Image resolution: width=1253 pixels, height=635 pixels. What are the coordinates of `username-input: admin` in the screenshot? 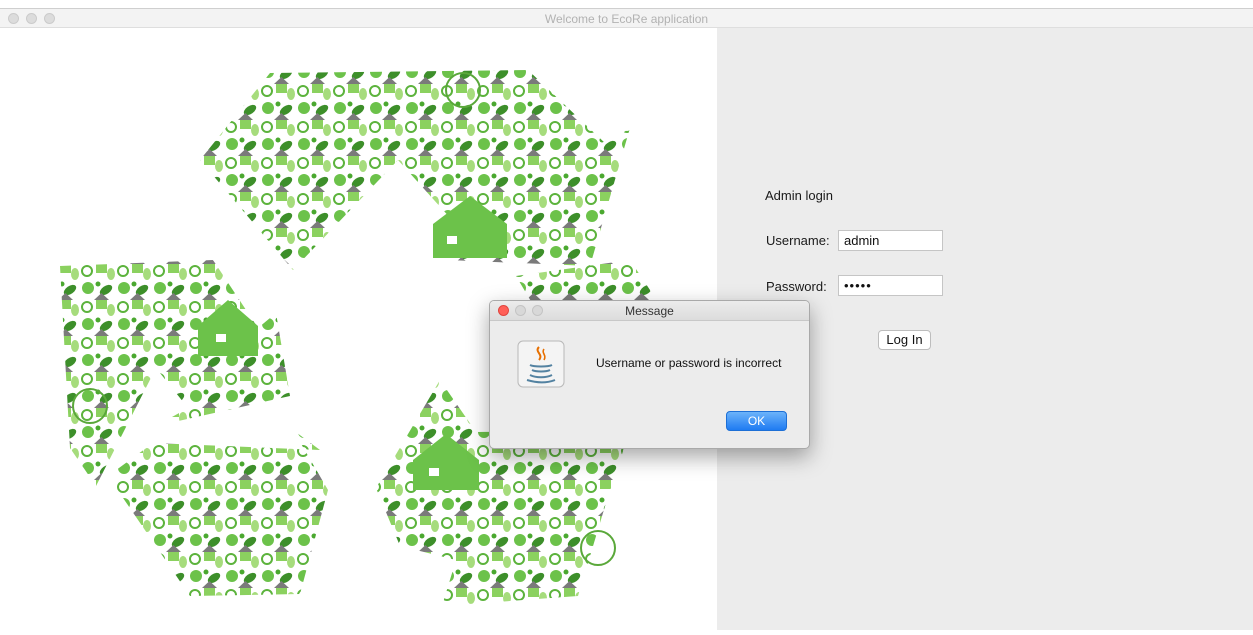 It's located at (890, 240).